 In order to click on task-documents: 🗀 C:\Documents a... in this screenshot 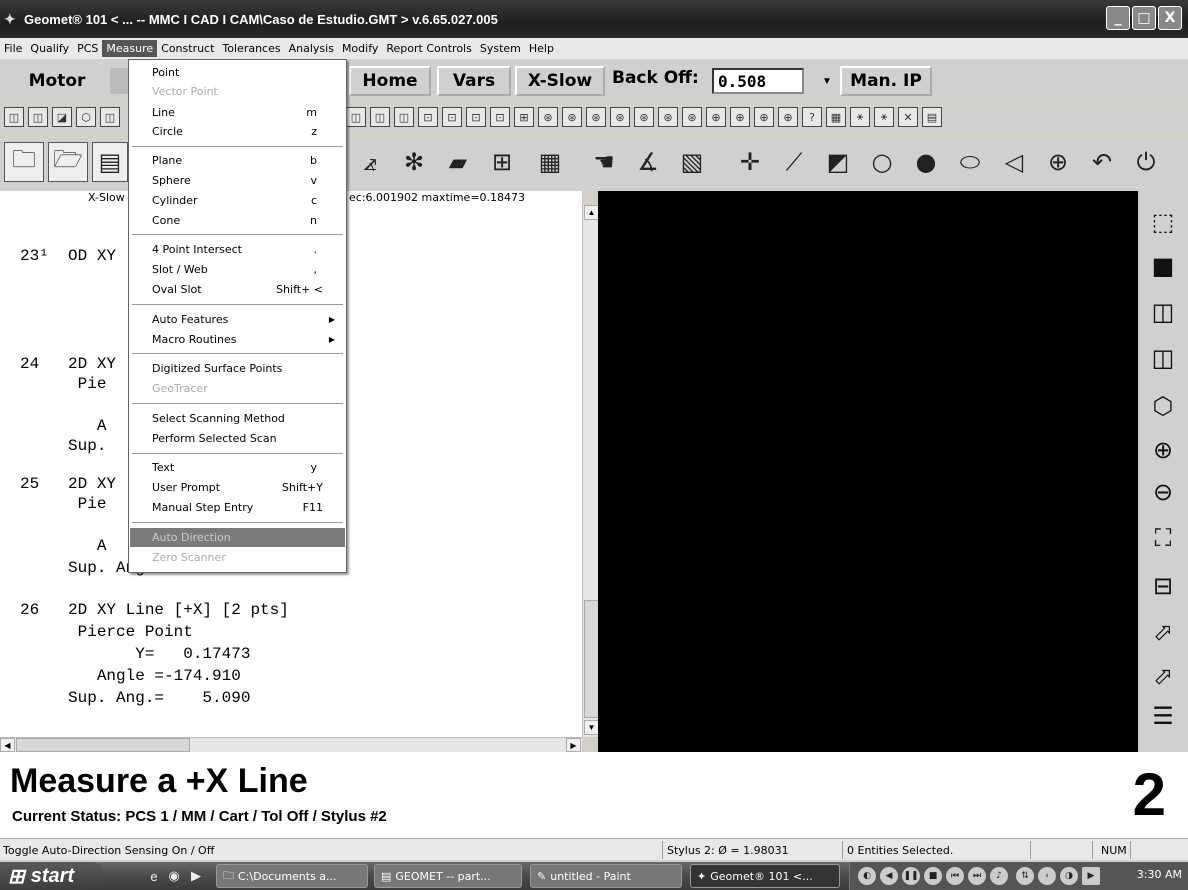, I will do `click(292, 876)`.